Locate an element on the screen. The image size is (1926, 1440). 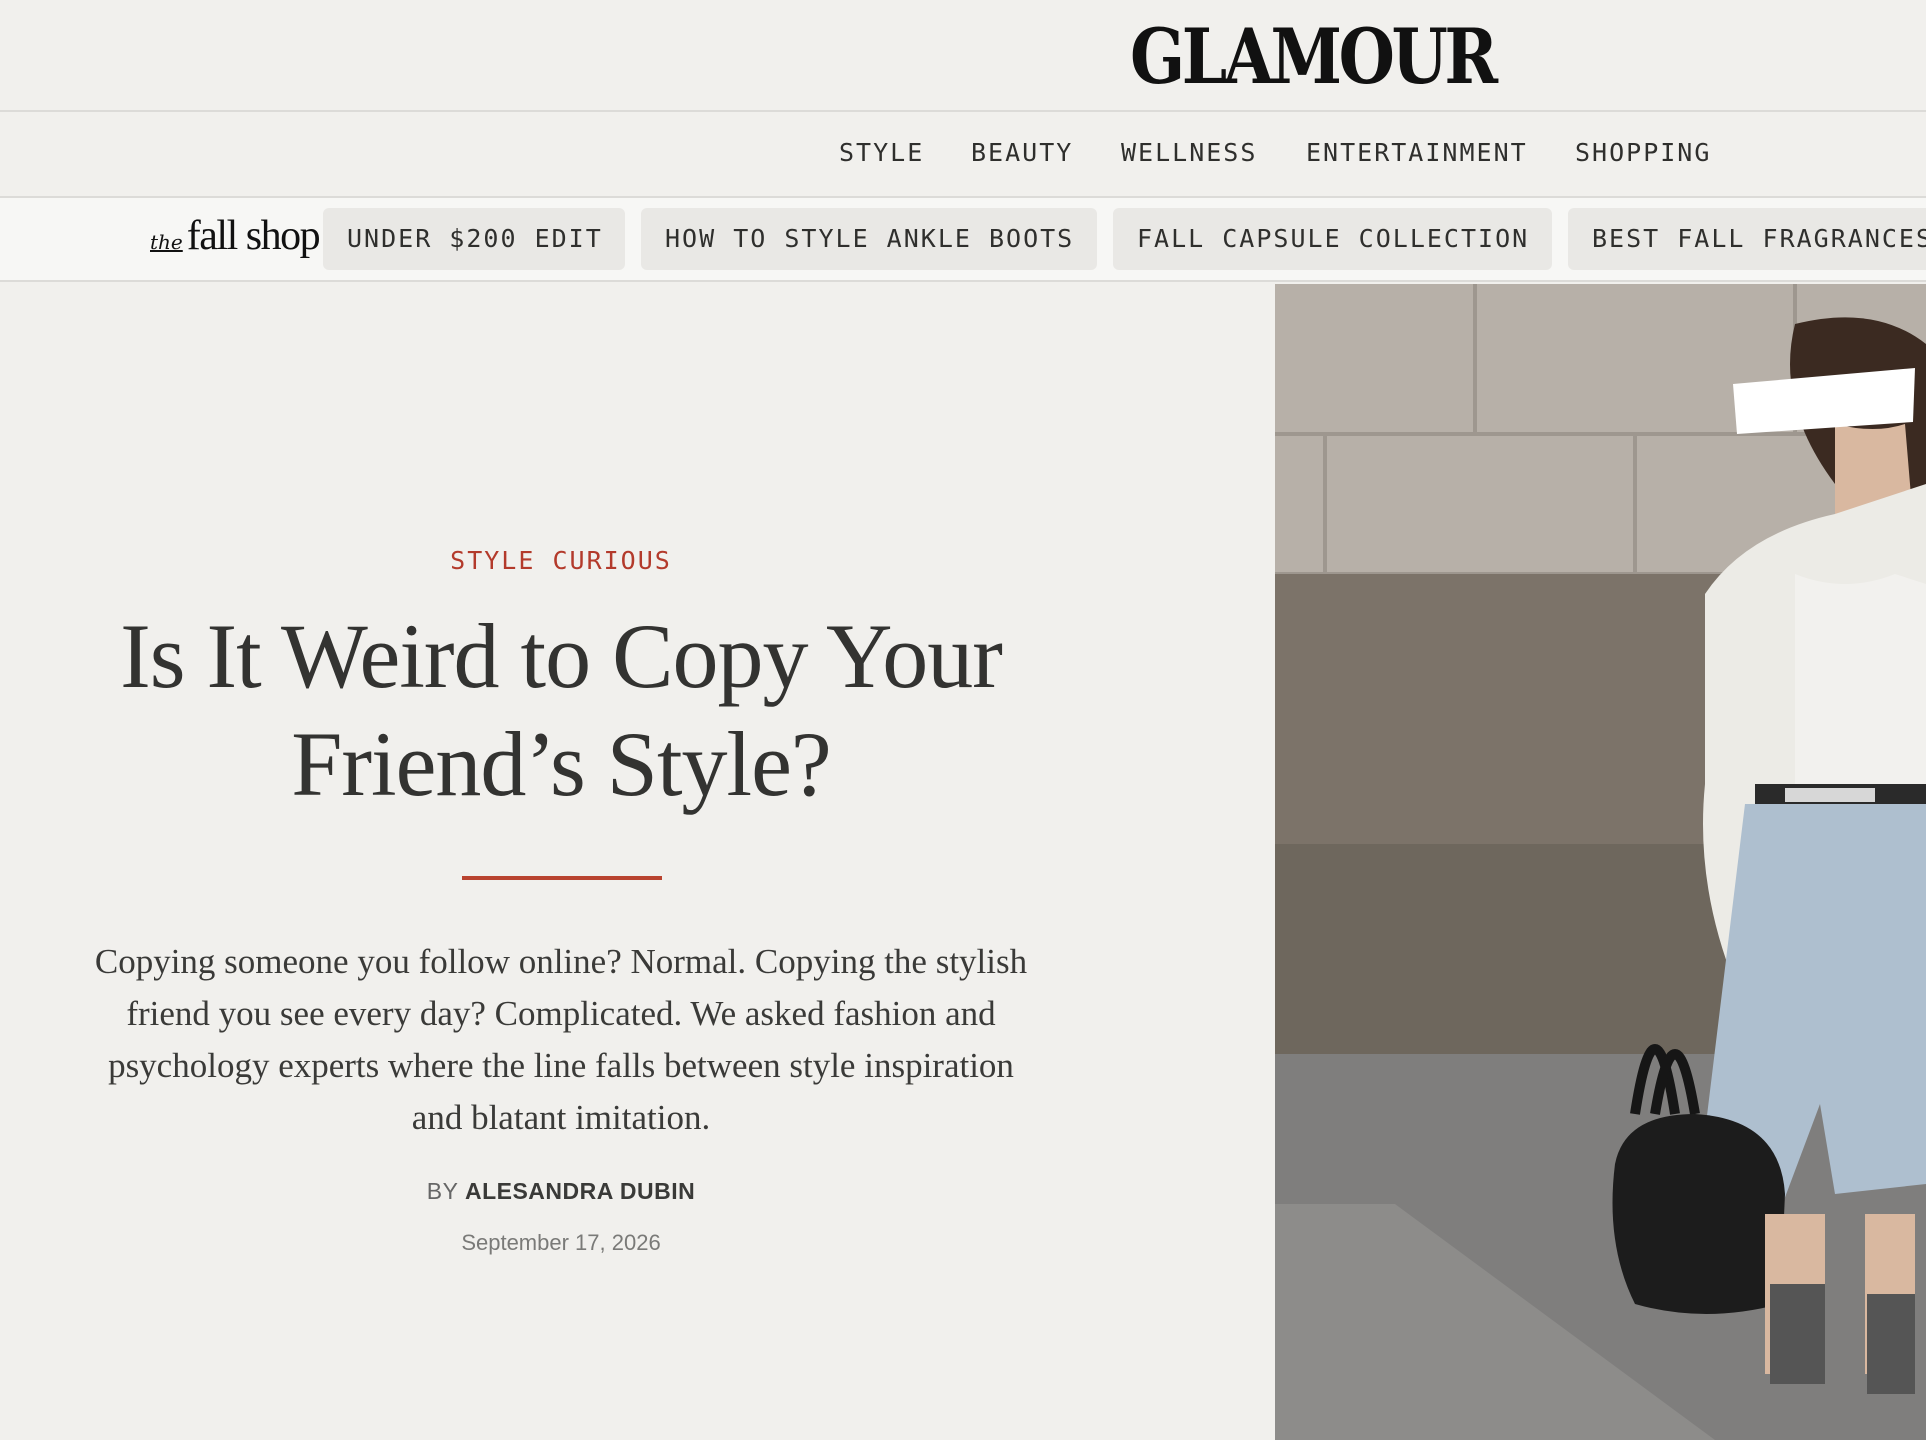
article-headline: Is It Weird to Copy Your Friend’s Style? is located at coordinates (561, 710).